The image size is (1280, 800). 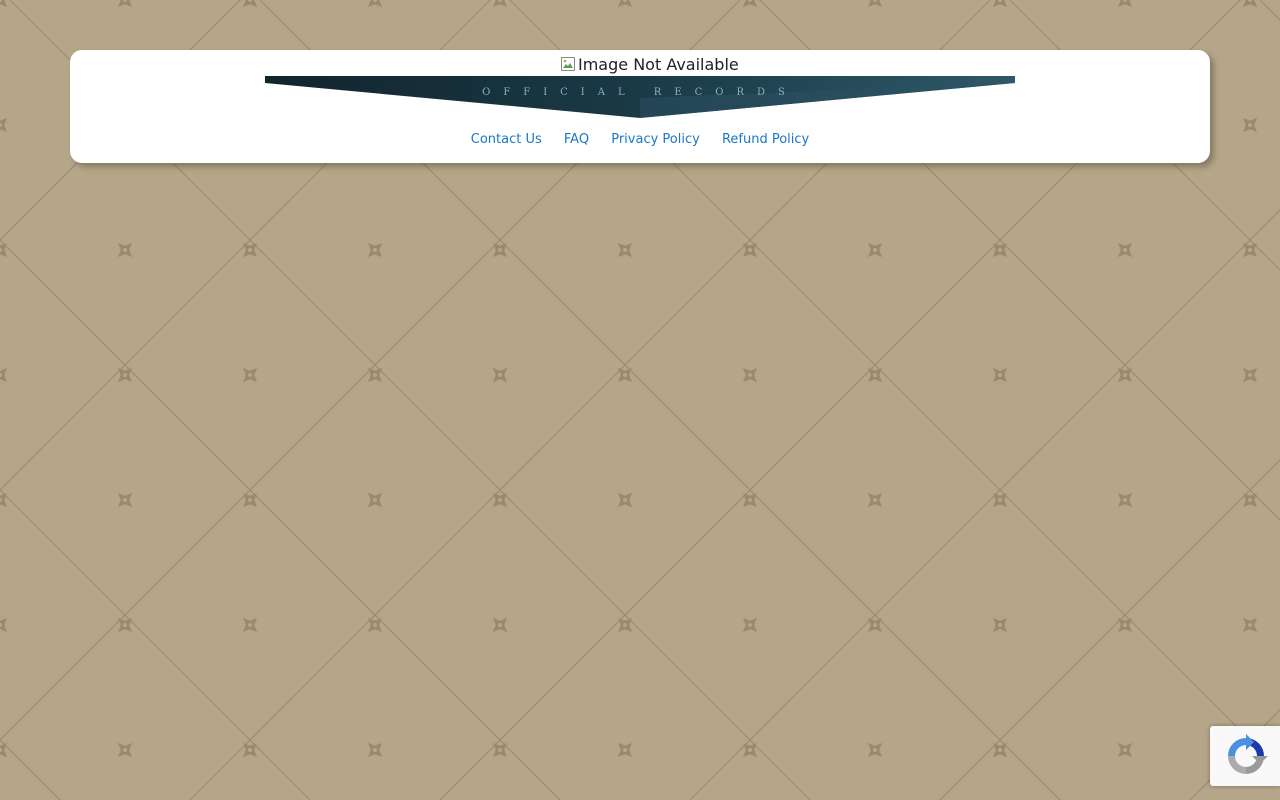 I want to click on official-records-banner: OFFICIAL RECORDS, so click(x=640, y=97).